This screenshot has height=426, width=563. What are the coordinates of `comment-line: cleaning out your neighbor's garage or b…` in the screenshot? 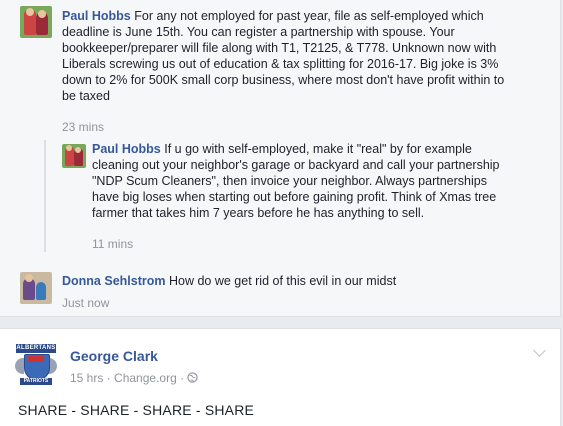 It's located at (296, 165).